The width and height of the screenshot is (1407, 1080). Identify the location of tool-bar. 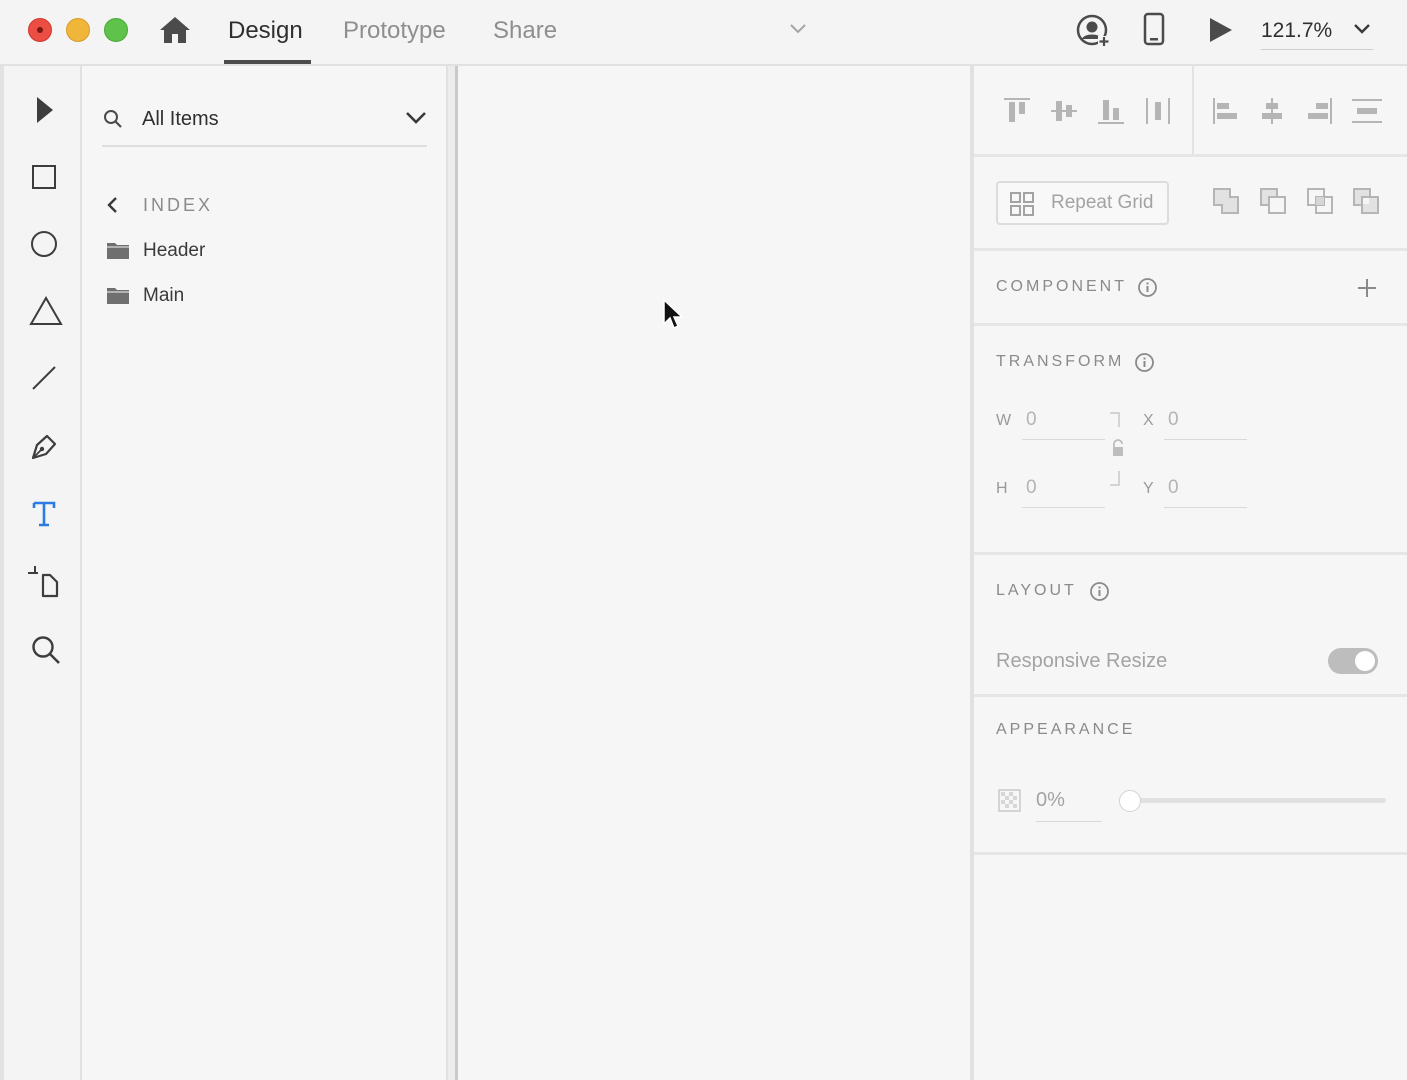
(41, 573).